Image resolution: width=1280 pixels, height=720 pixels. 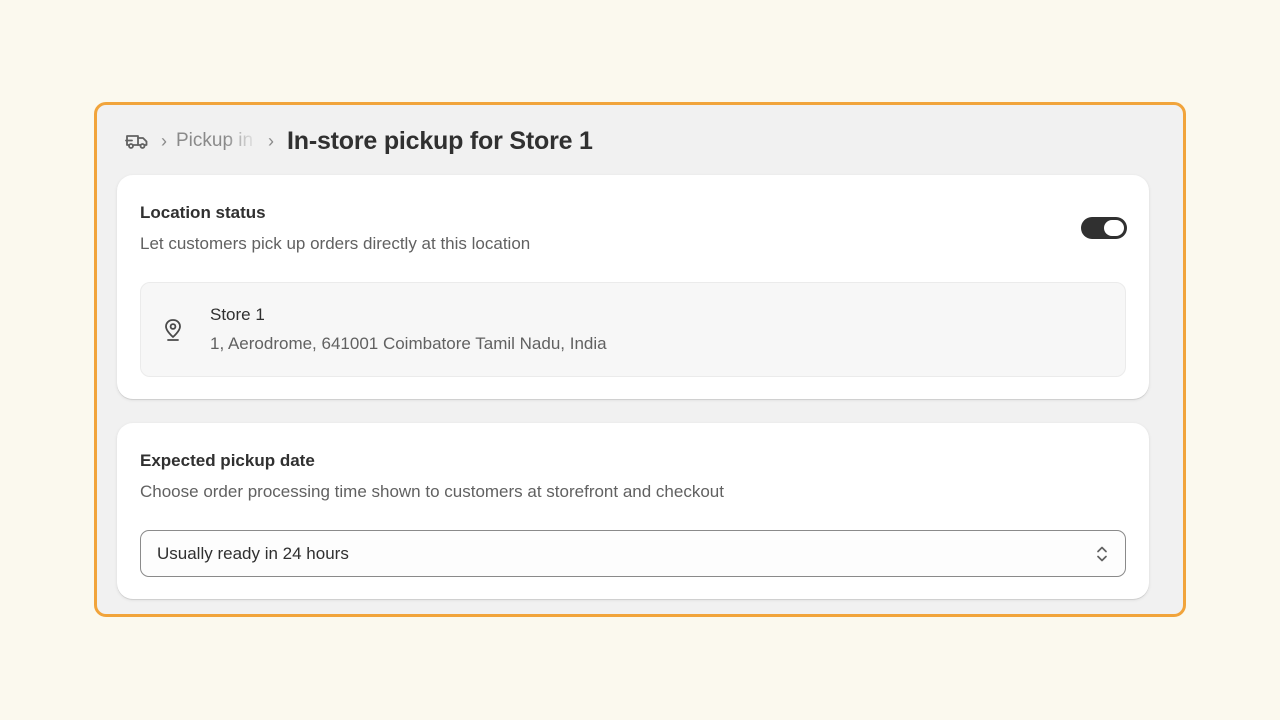 I want to click on delivery-truck-icon, so click(x=138, y=141).